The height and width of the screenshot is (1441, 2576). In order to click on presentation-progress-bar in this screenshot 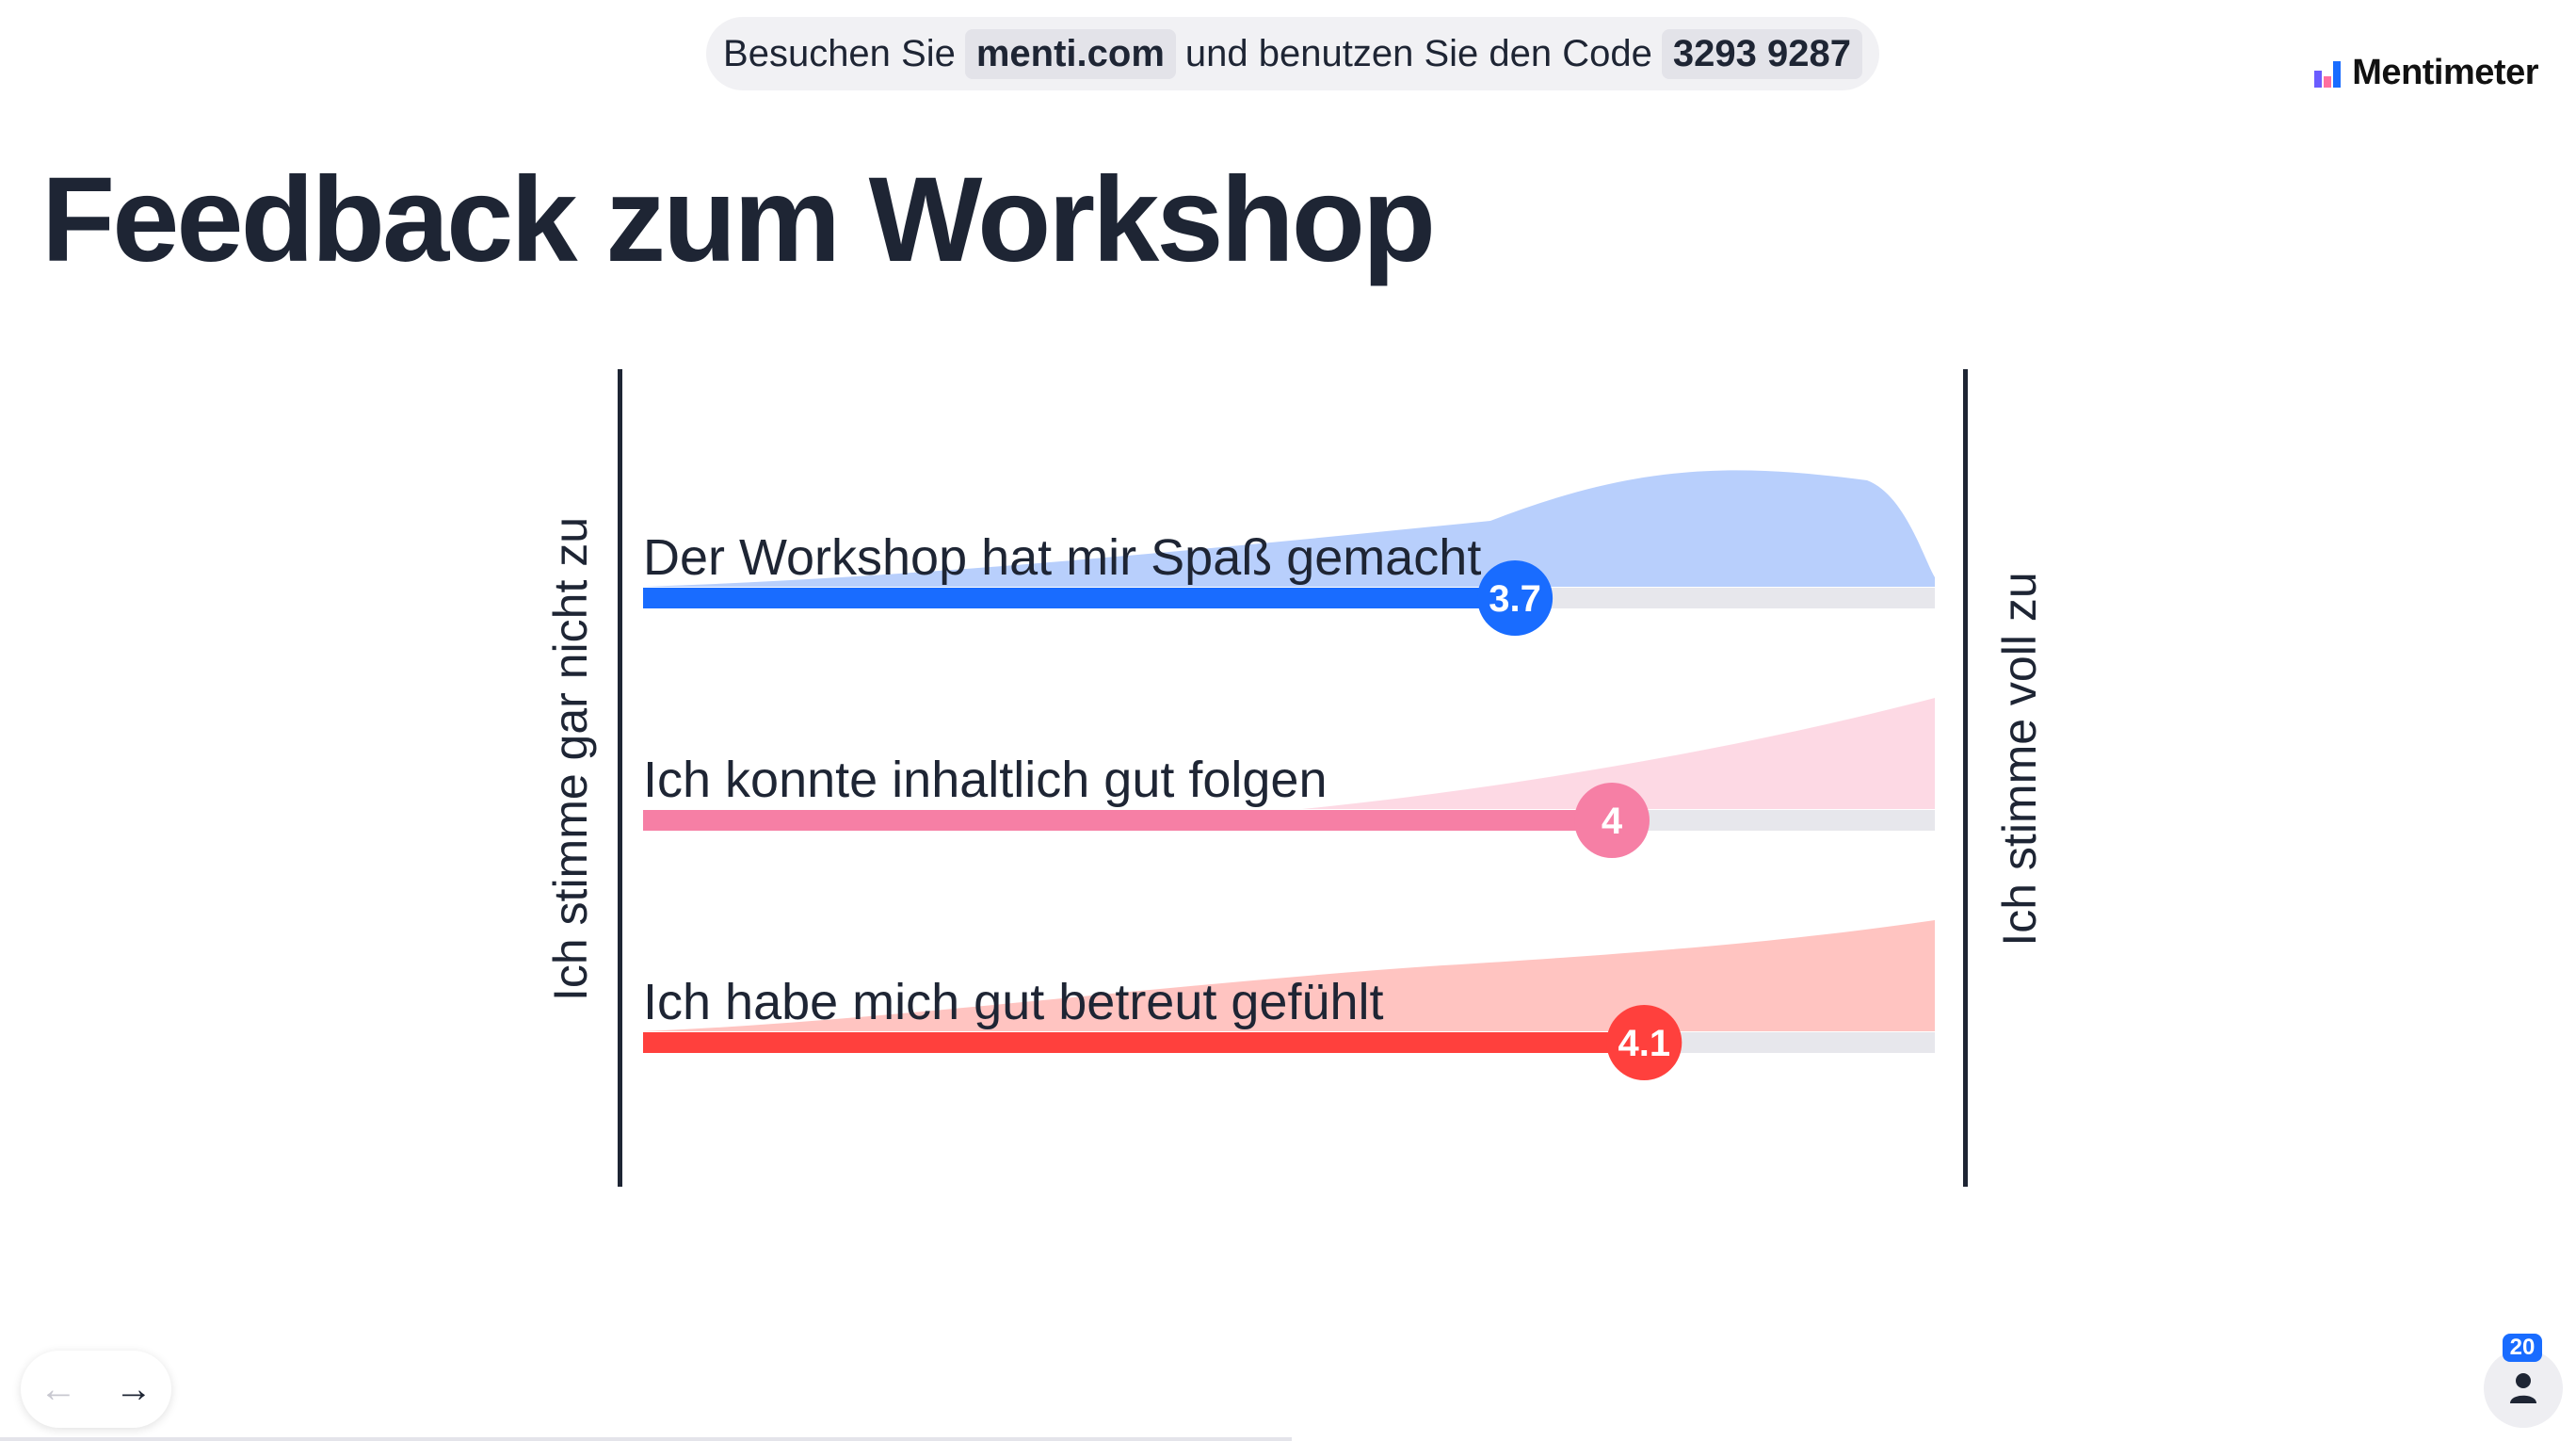, I will do `click(646, 1439)`.